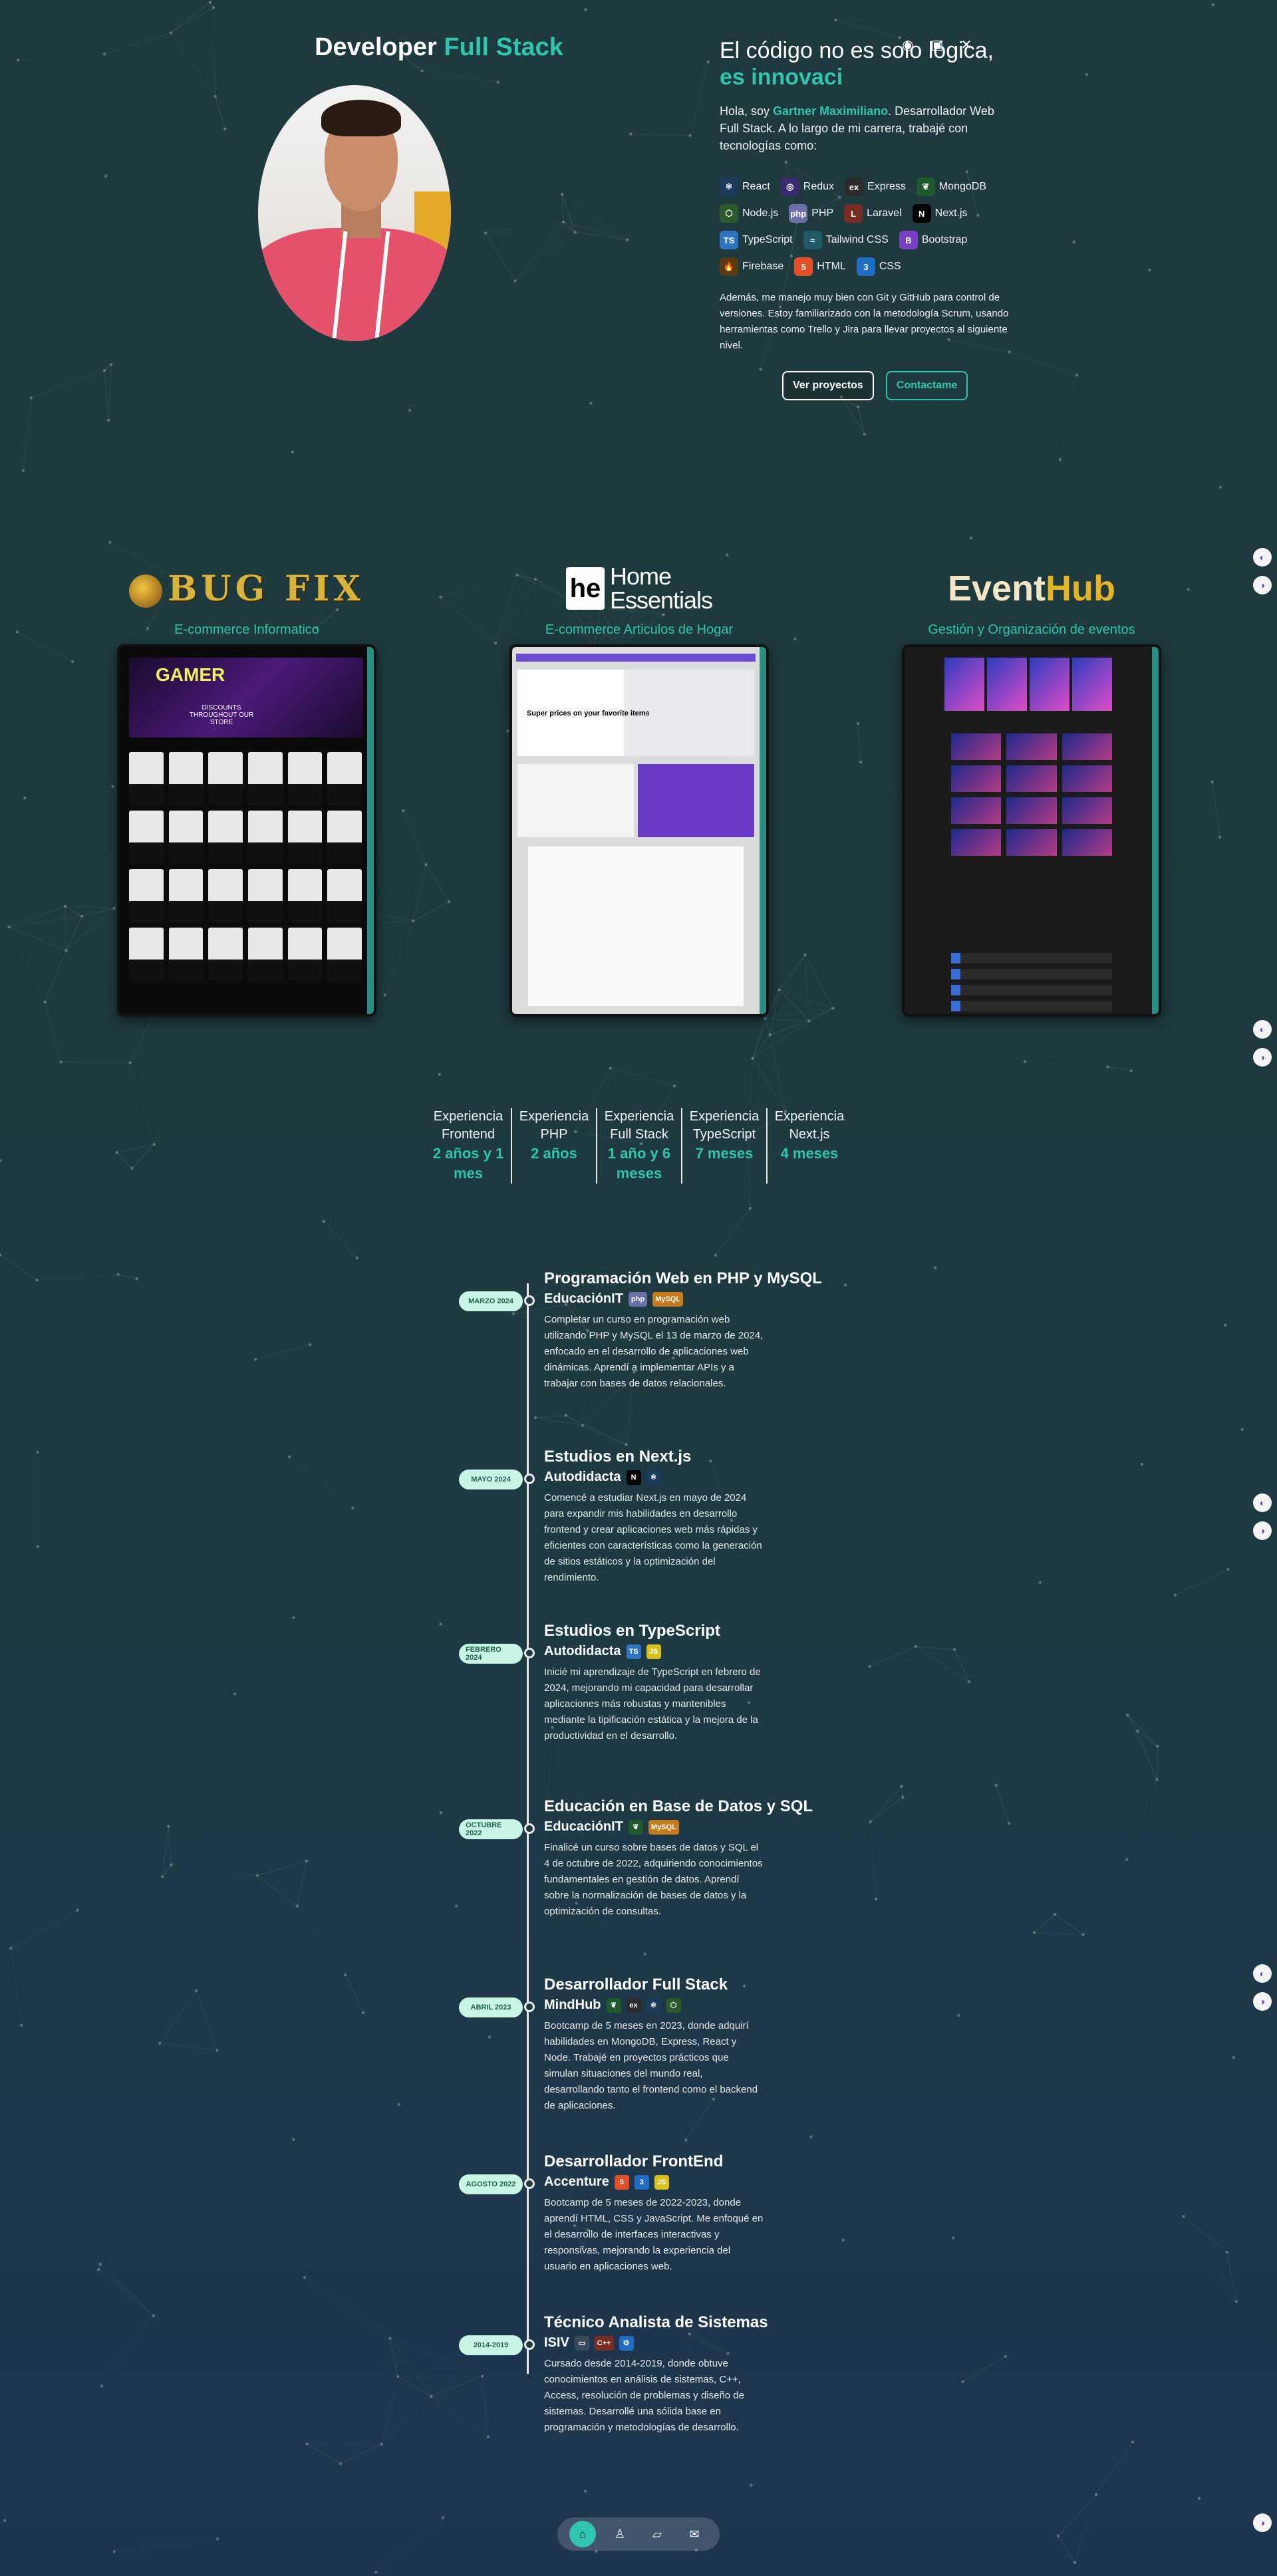 The width and height of the screenshot is (1277, 2576). I want to click on tech-item: L Laravel, so click(873, 213).